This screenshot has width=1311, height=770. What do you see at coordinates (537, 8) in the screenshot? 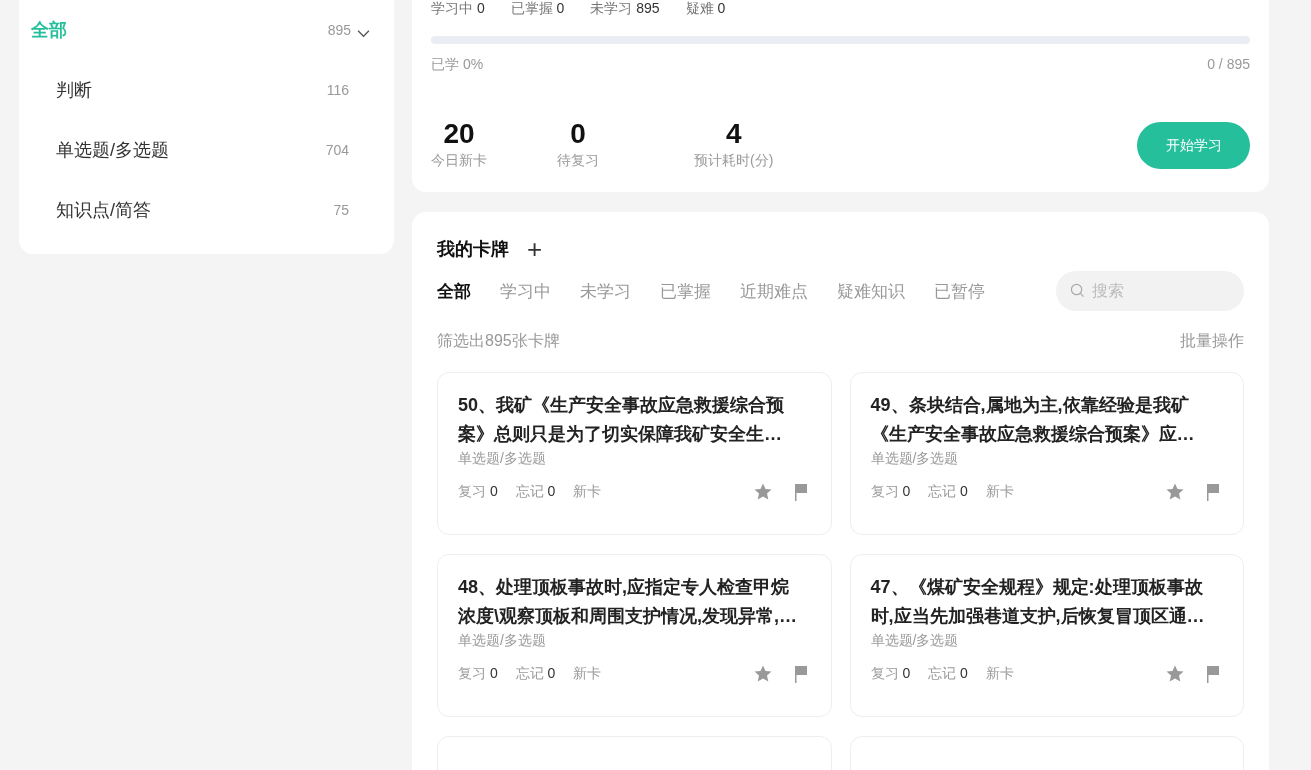
I see `stat-text: 已掌握 0` at bounding box center [537, 8].